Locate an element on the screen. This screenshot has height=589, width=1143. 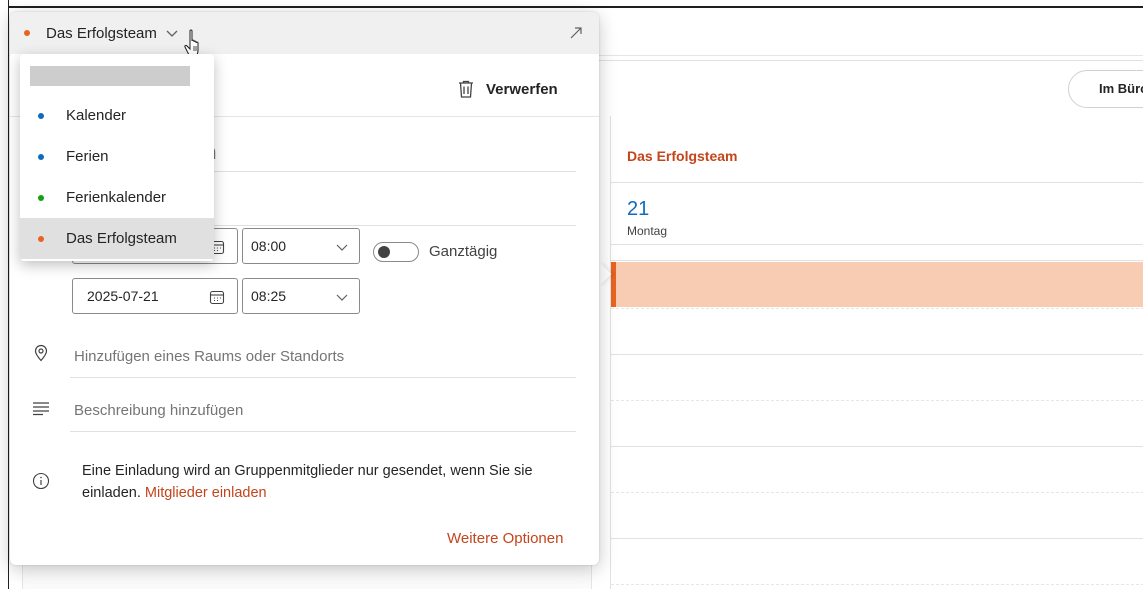
description-input is located at coordinates (323, 411).